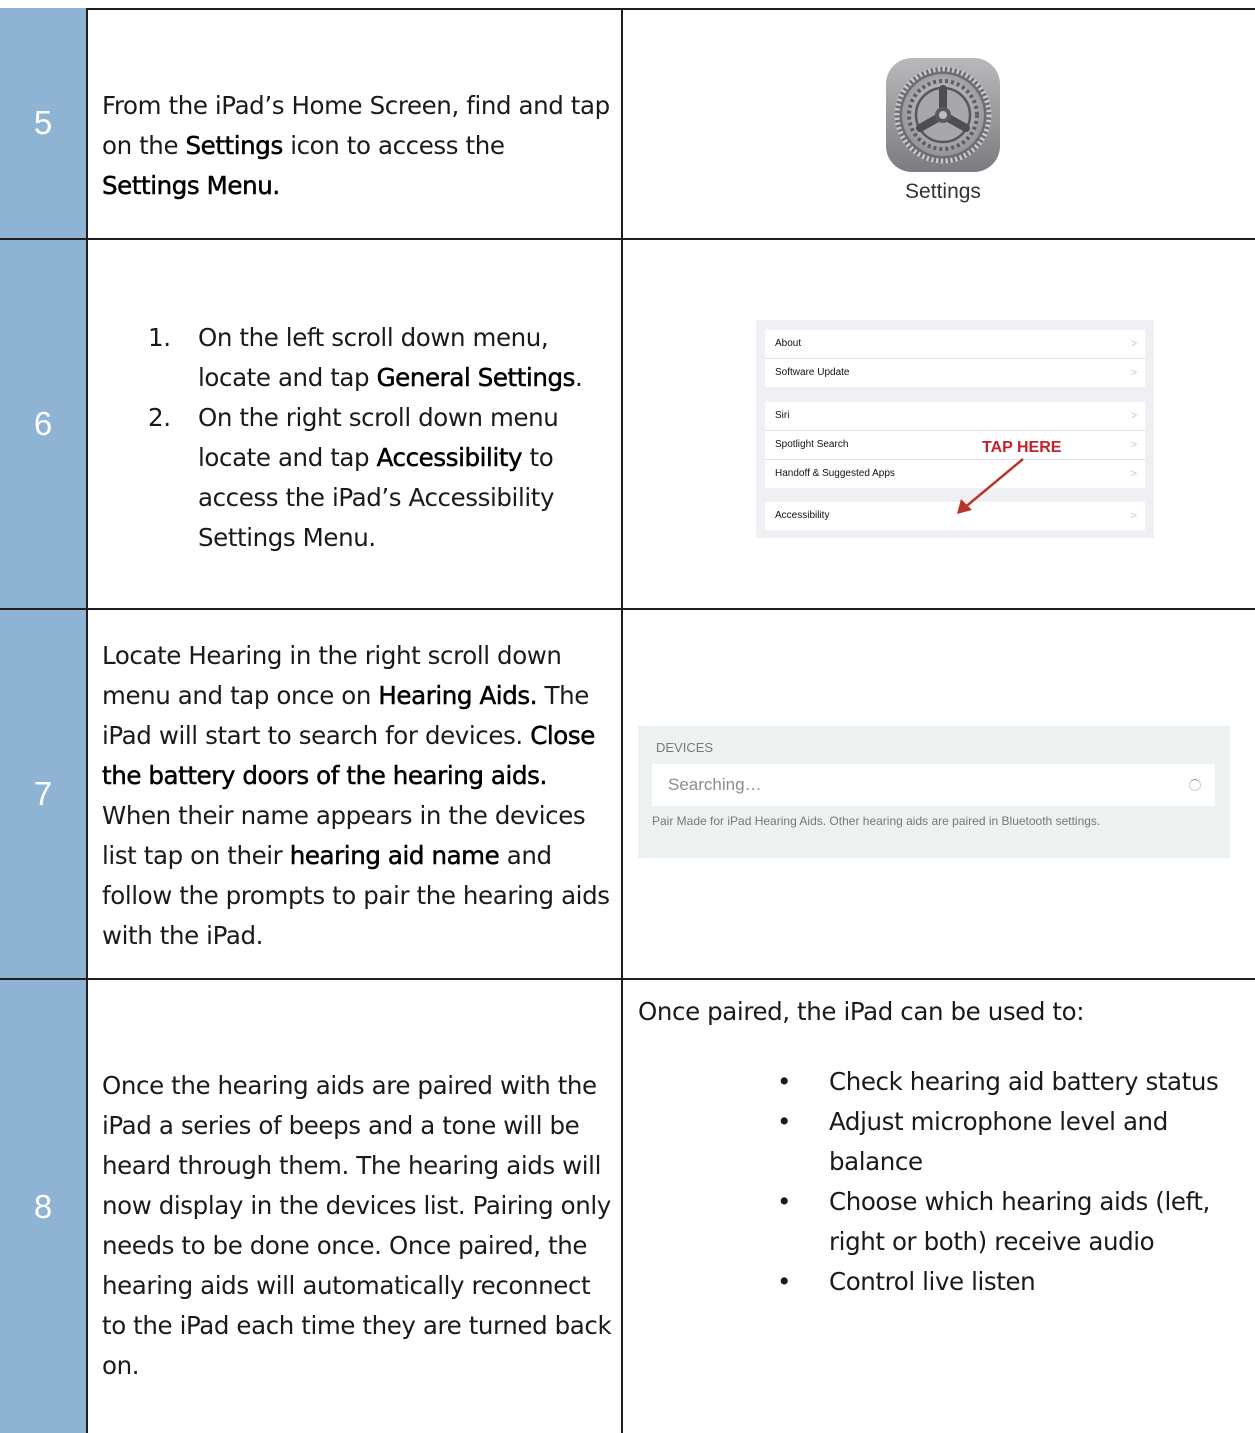 This screenshot has height=1433, width=1255. Describe the element at coordinates (234, 146) in the screenshot. I see `instruction-emphasis: Settings` at that location.